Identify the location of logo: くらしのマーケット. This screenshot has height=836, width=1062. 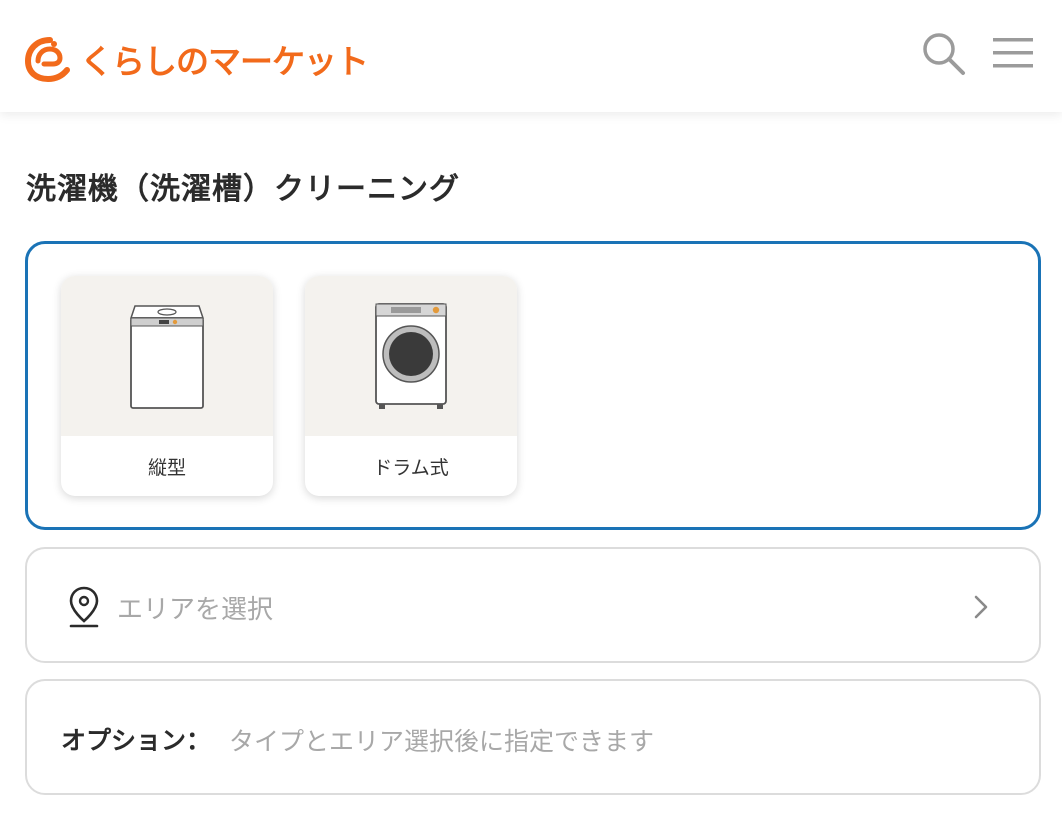
(196, 59).